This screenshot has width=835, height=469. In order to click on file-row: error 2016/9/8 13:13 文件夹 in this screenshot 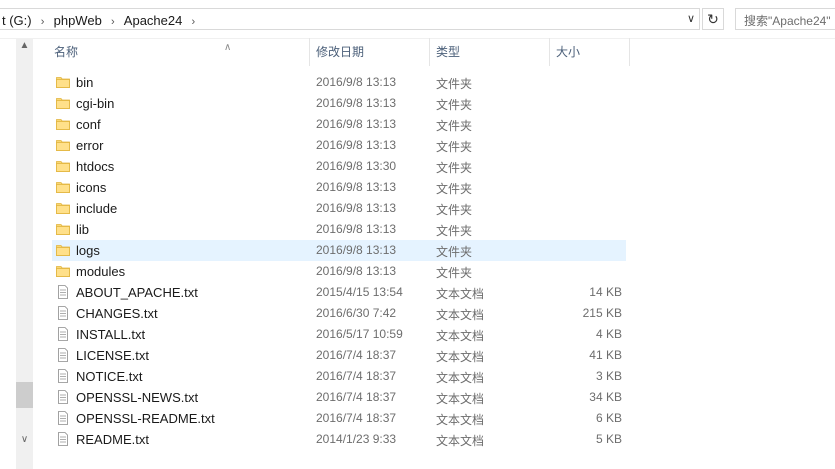, I will do `click(339, 145)`.